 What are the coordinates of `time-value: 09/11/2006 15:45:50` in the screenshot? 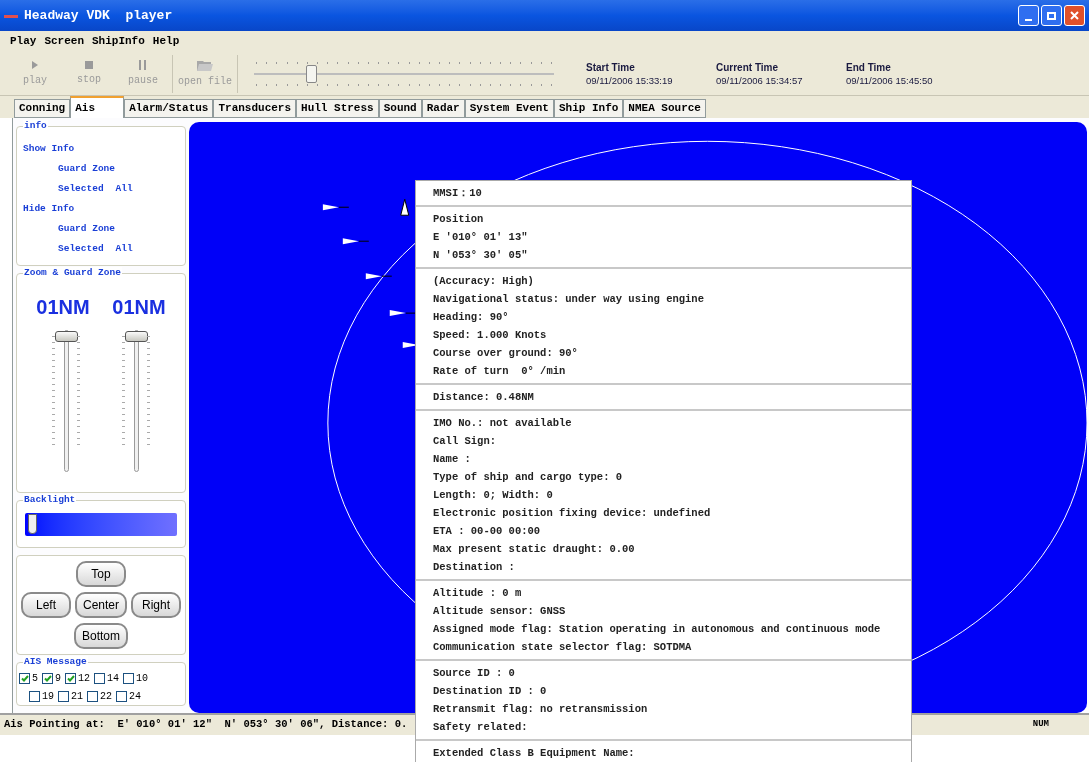 It's located at (890, 80).